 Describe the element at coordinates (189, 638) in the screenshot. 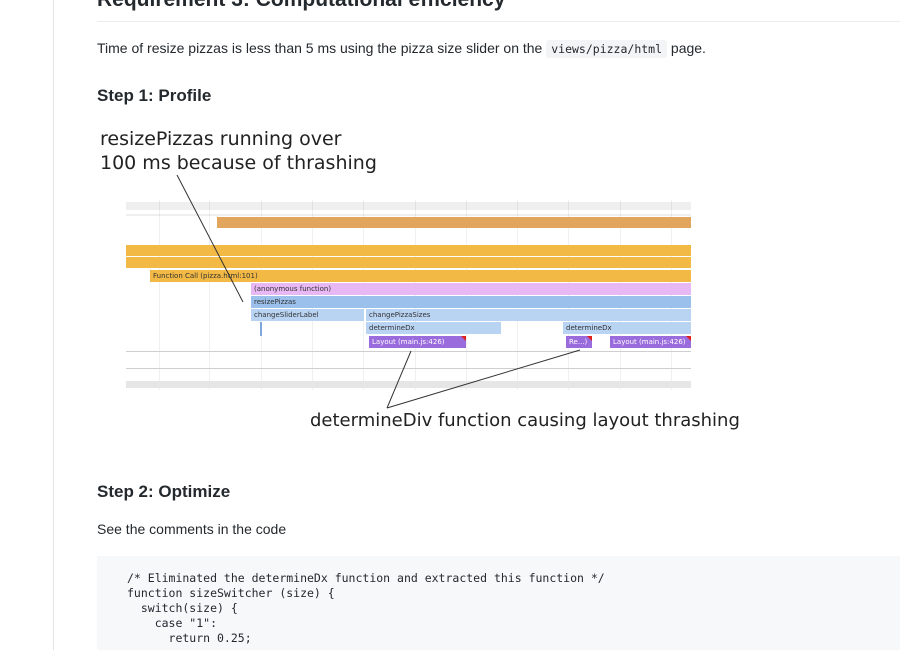

I see `code-line: return 0.25;` at that location.